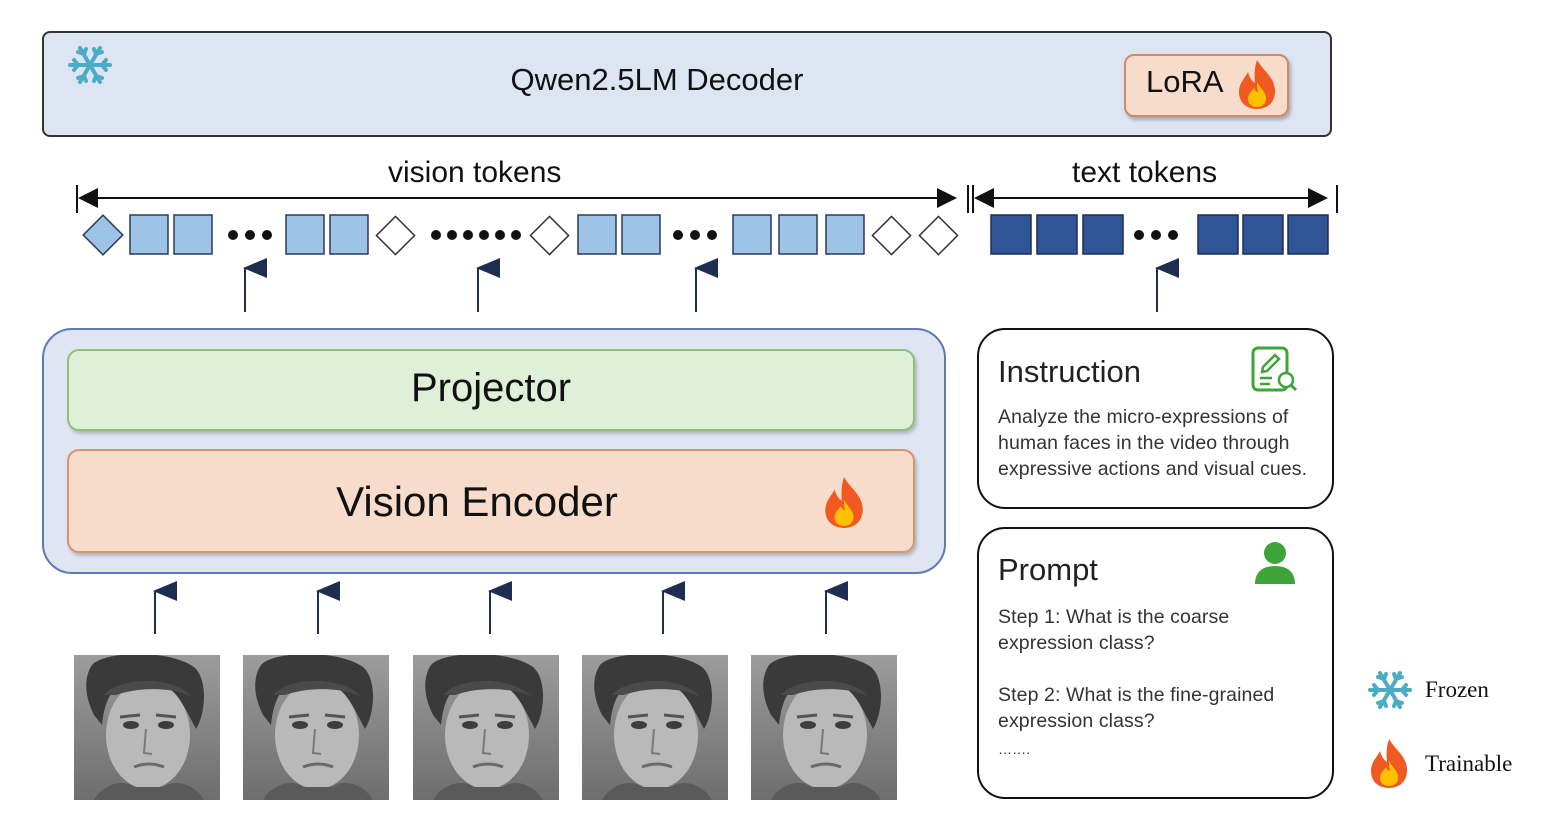 This screenshot has height=828, width=1566. What do you see at coordinates (491, 388) in the screenshot?
I see `projector-label: Projector` at bounding box center [491, 388].